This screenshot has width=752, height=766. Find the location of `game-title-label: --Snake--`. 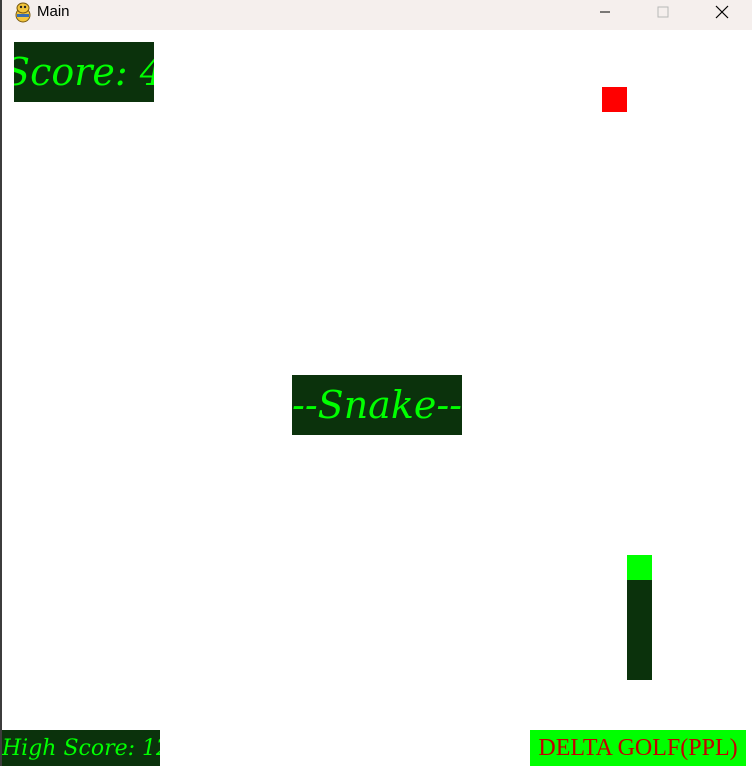

game-title-label: --Snake-- is located at coordinates (377, 405).